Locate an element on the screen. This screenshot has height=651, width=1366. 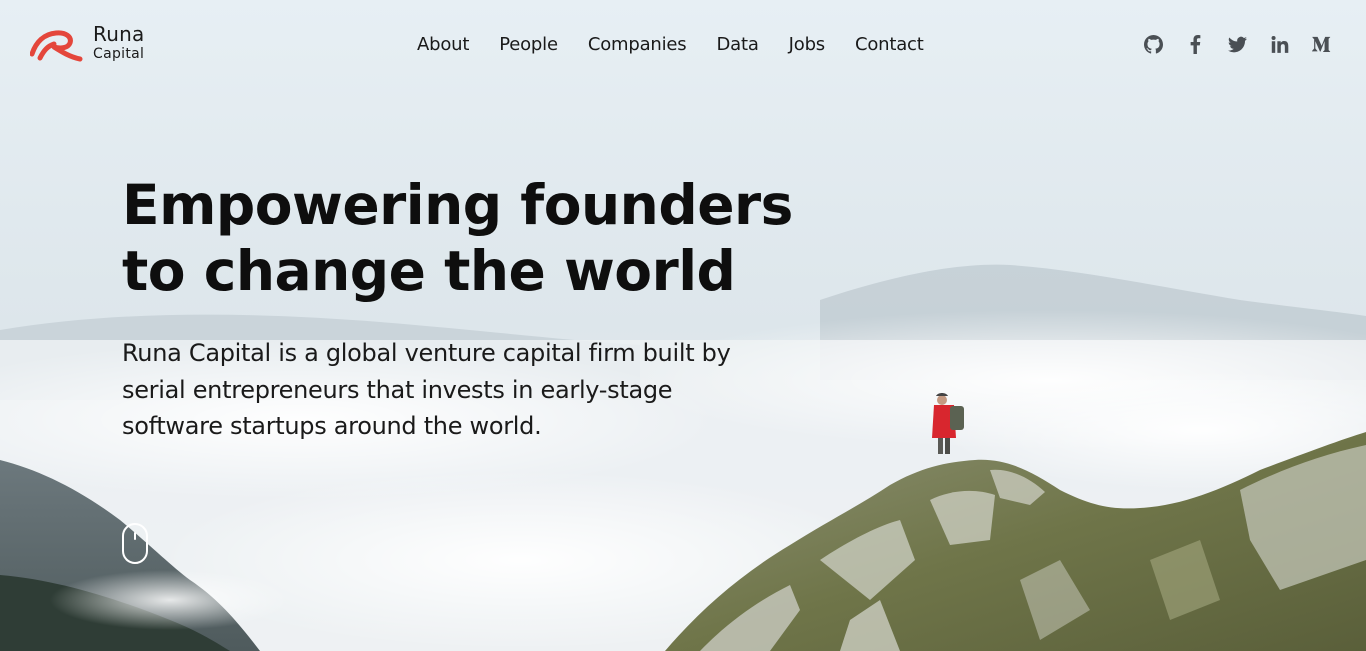
nav-about: About is located at coordinates (443, 45).